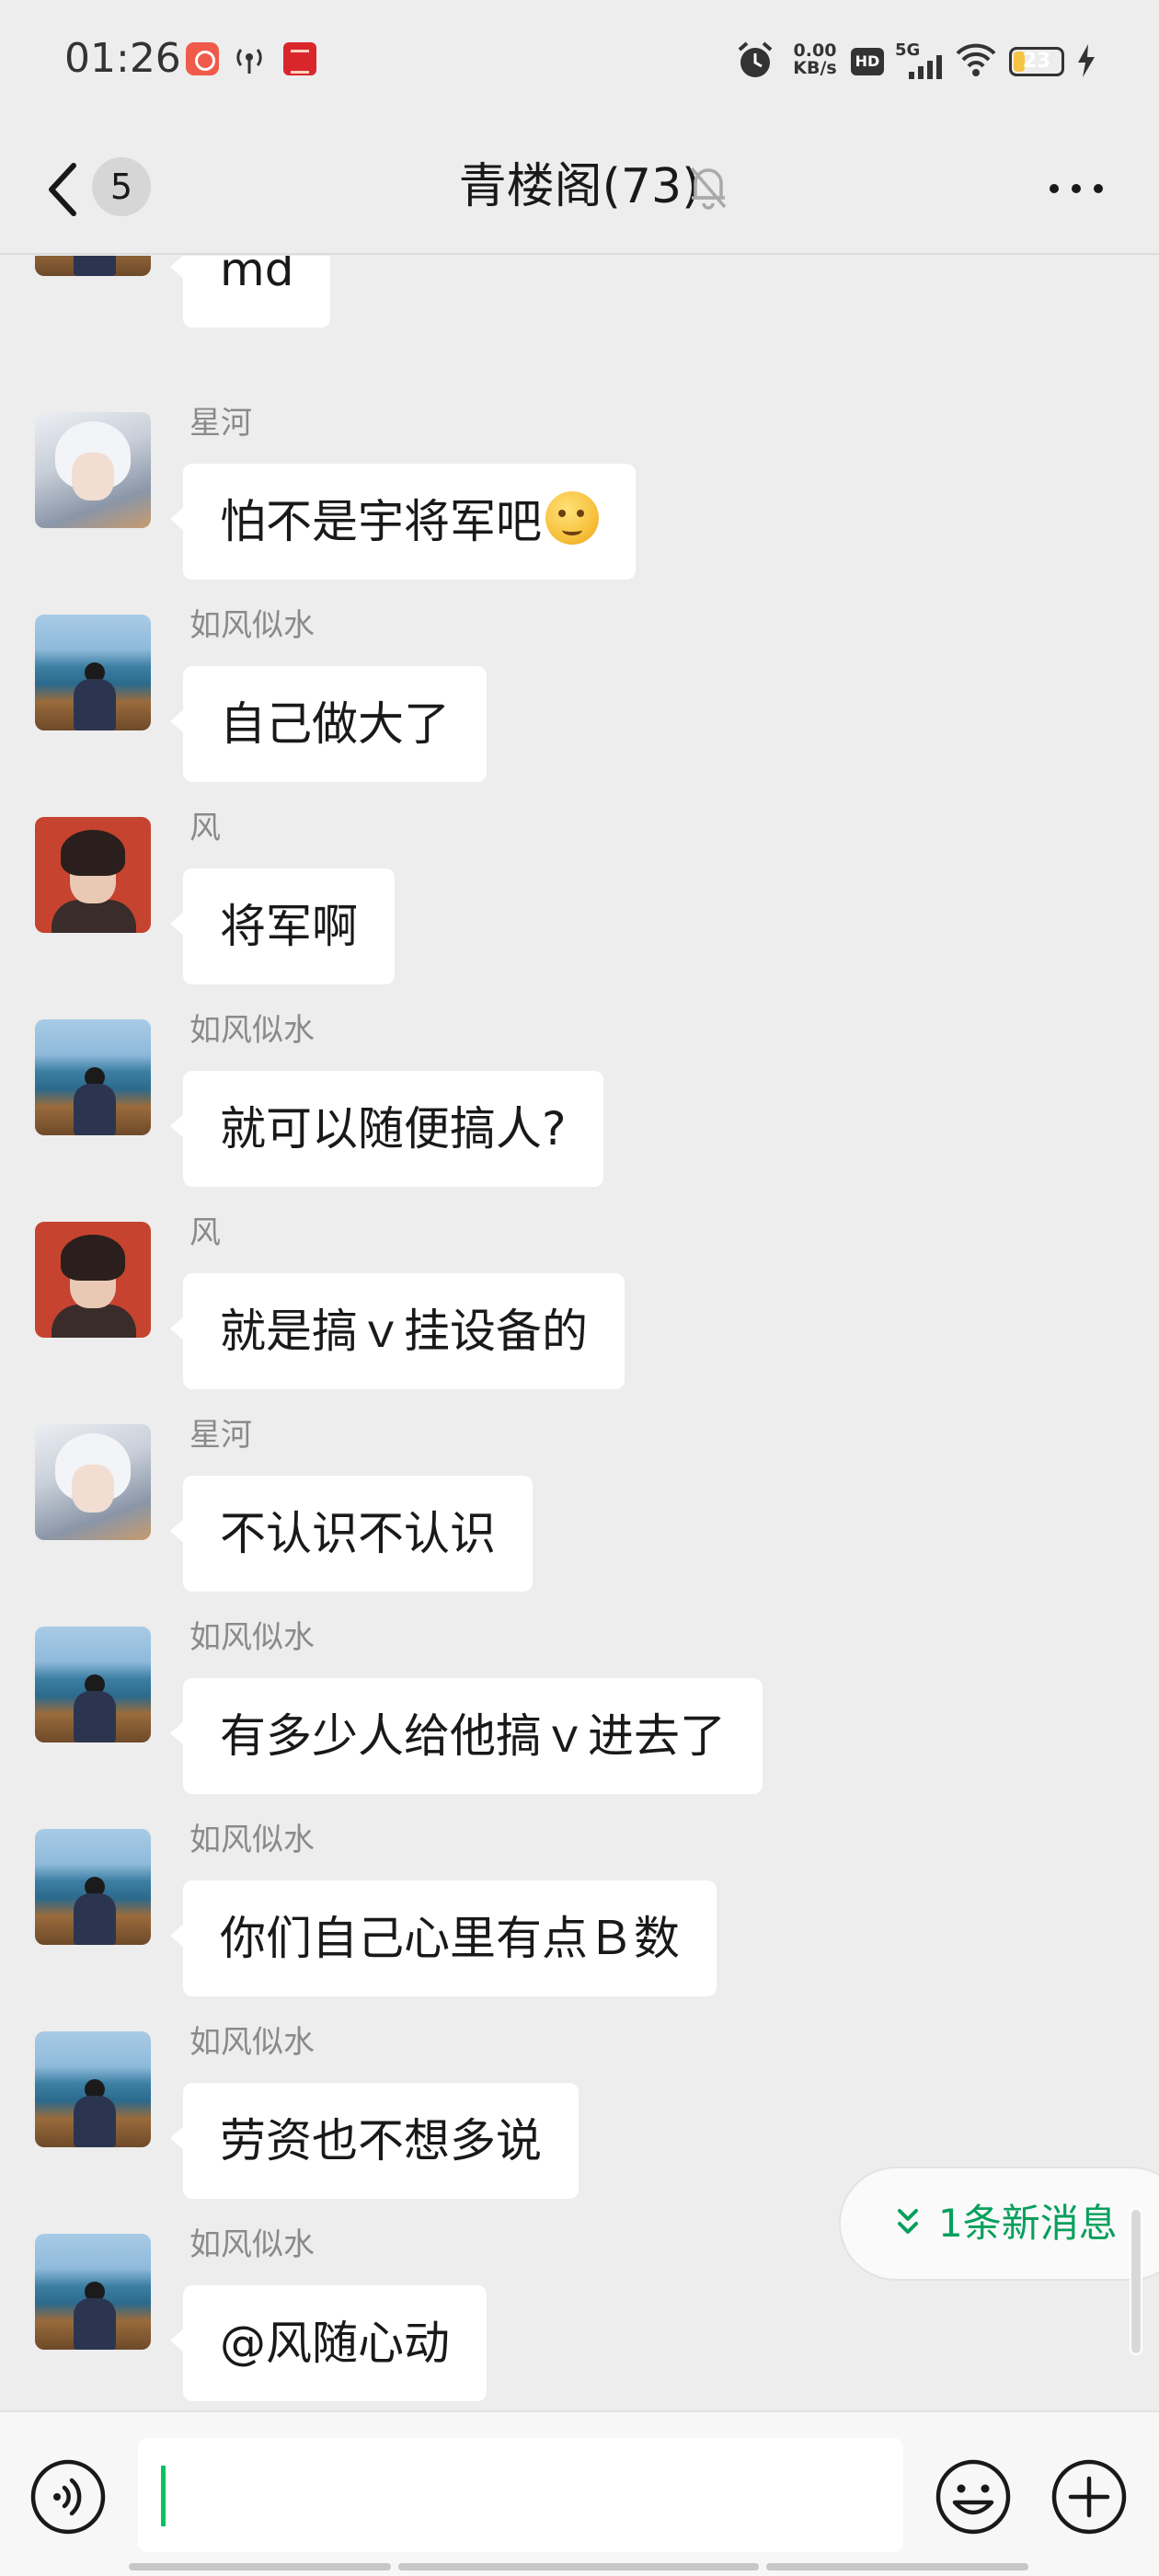 The width and height of the screenshot is (1159, 2576). Describe the element at coordinates (815, 68) in the screenshot. I see `net-speed-unit: KB/s` at that location.